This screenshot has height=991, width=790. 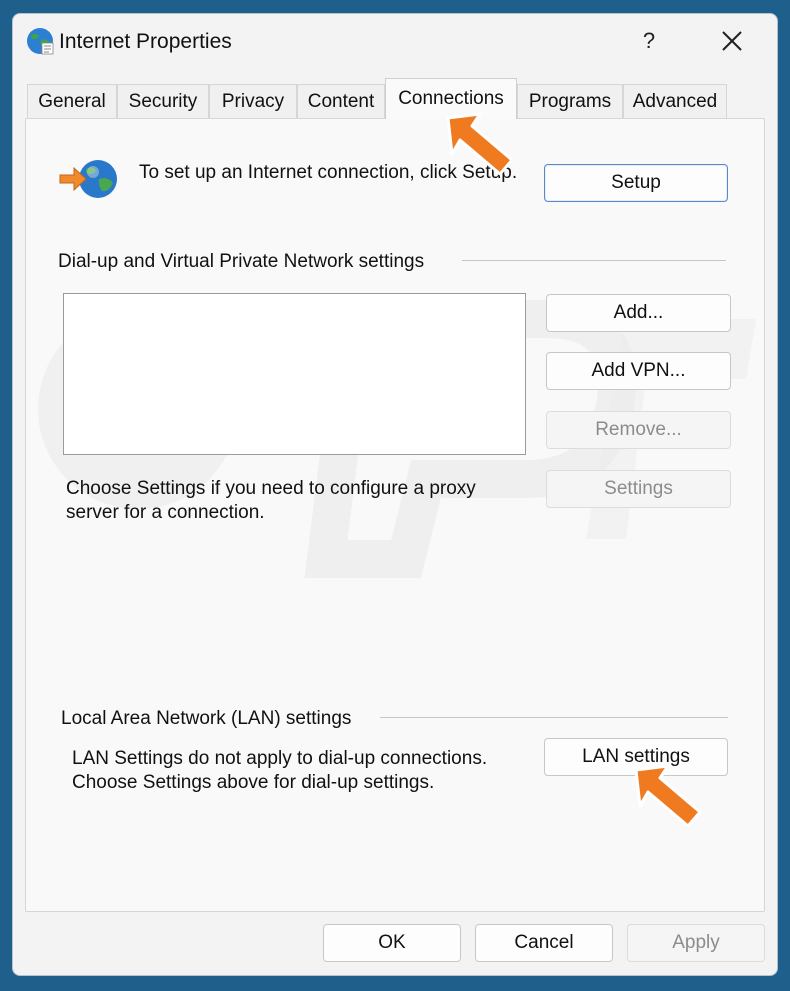 I want to click on close-button, so click(x=732, y=41).